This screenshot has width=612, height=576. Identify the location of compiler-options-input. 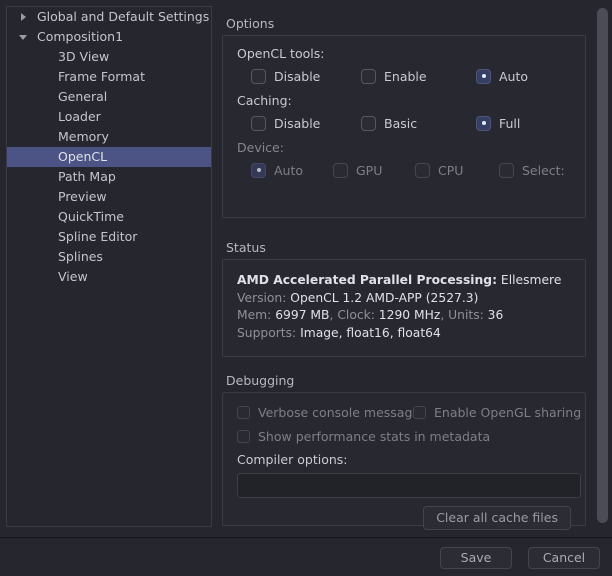
(409, 485).